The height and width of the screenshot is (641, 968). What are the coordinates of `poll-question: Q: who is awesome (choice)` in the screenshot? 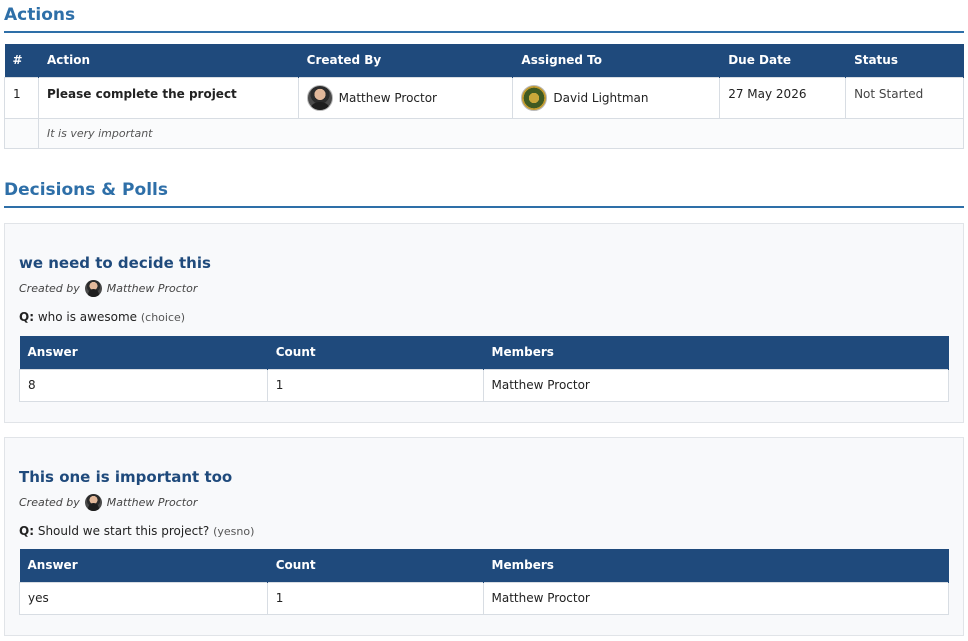 It's located at (102, 317).